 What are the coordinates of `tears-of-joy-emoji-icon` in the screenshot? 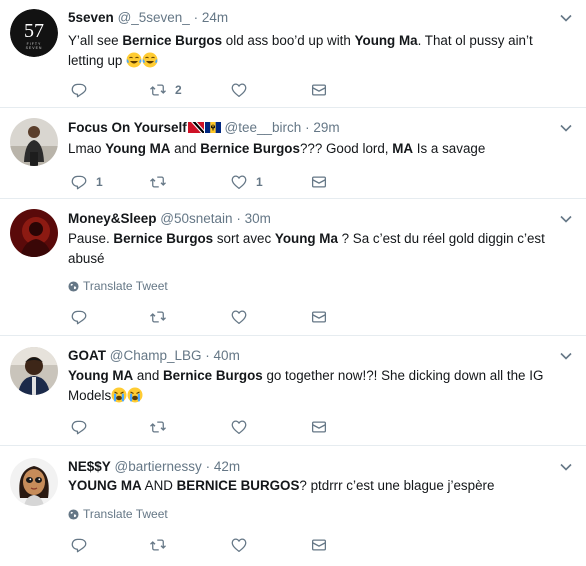 It's located at (150, 60).